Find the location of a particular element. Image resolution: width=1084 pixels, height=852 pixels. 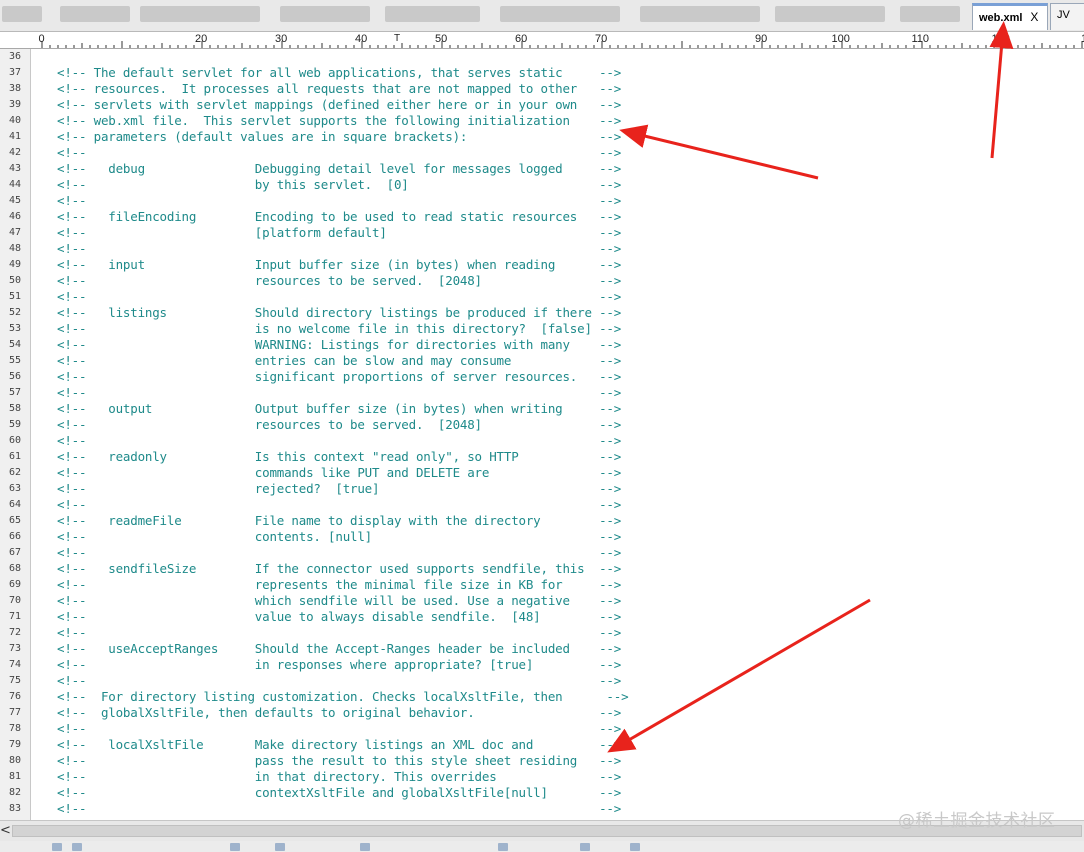

line-number: 64 is located at coordinates (15, 504).